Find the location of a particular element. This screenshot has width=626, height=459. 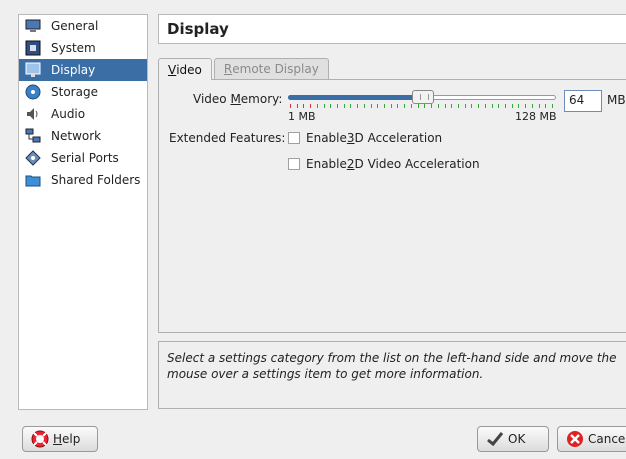

speaker-icon is located at coordinates (33, 114).